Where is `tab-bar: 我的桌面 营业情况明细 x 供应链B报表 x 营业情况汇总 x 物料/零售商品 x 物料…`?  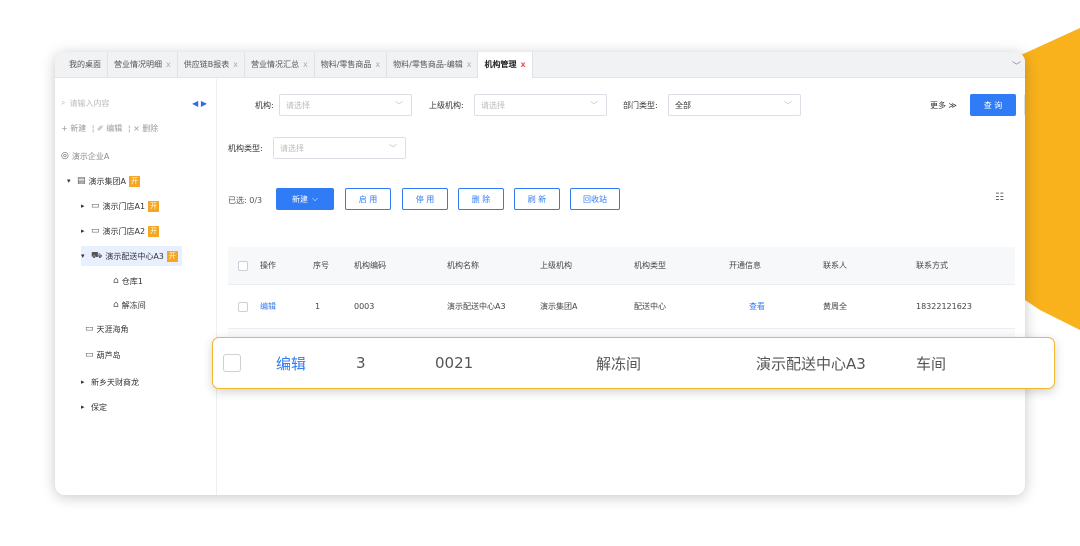
tab-bar: 我的桌面 营业情况明细 x 供应链B报表 x 营业情况汇总 x 物料/零售商品 x 物料… is located at coordinates (540, 65).